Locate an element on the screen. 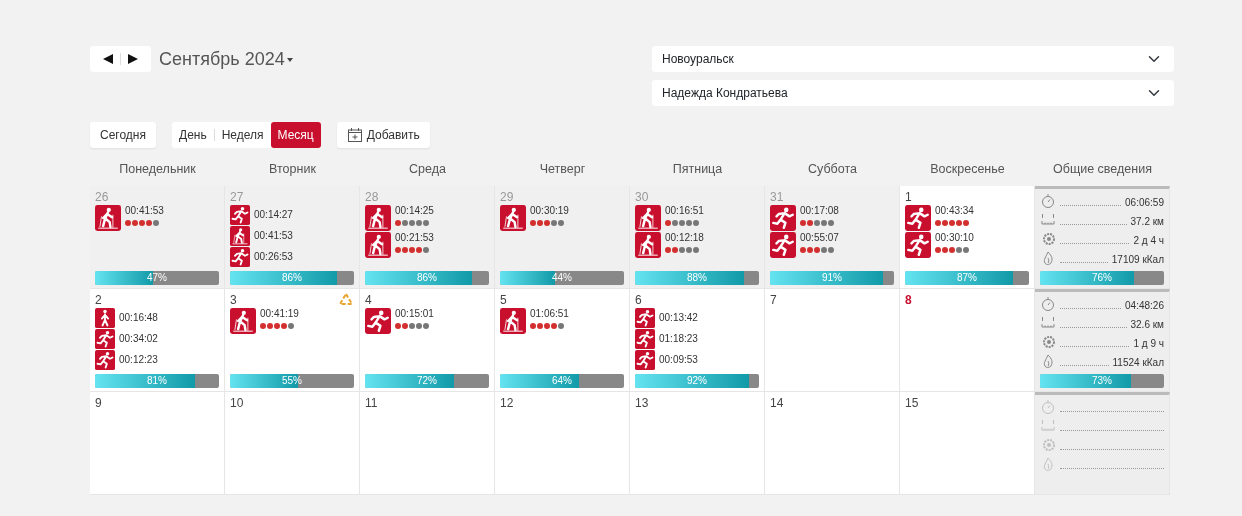 The width and height of the screenshot is (1242, 516). activity-time: 00:14:25 is located at coordinates (414, 211).